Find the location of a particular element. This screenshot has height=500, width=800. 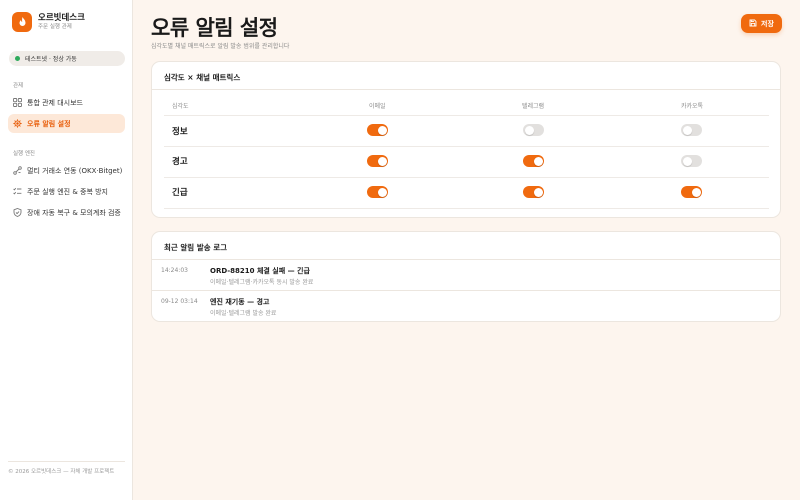

flame-logo-icon is located at coordinates (22, 22).